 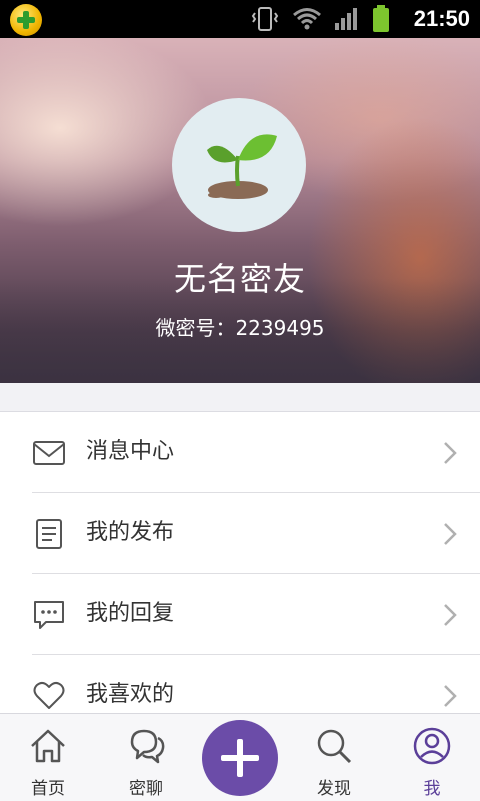 I want to click on menu-item-label: 我的回复, so click(x=130, y=613).